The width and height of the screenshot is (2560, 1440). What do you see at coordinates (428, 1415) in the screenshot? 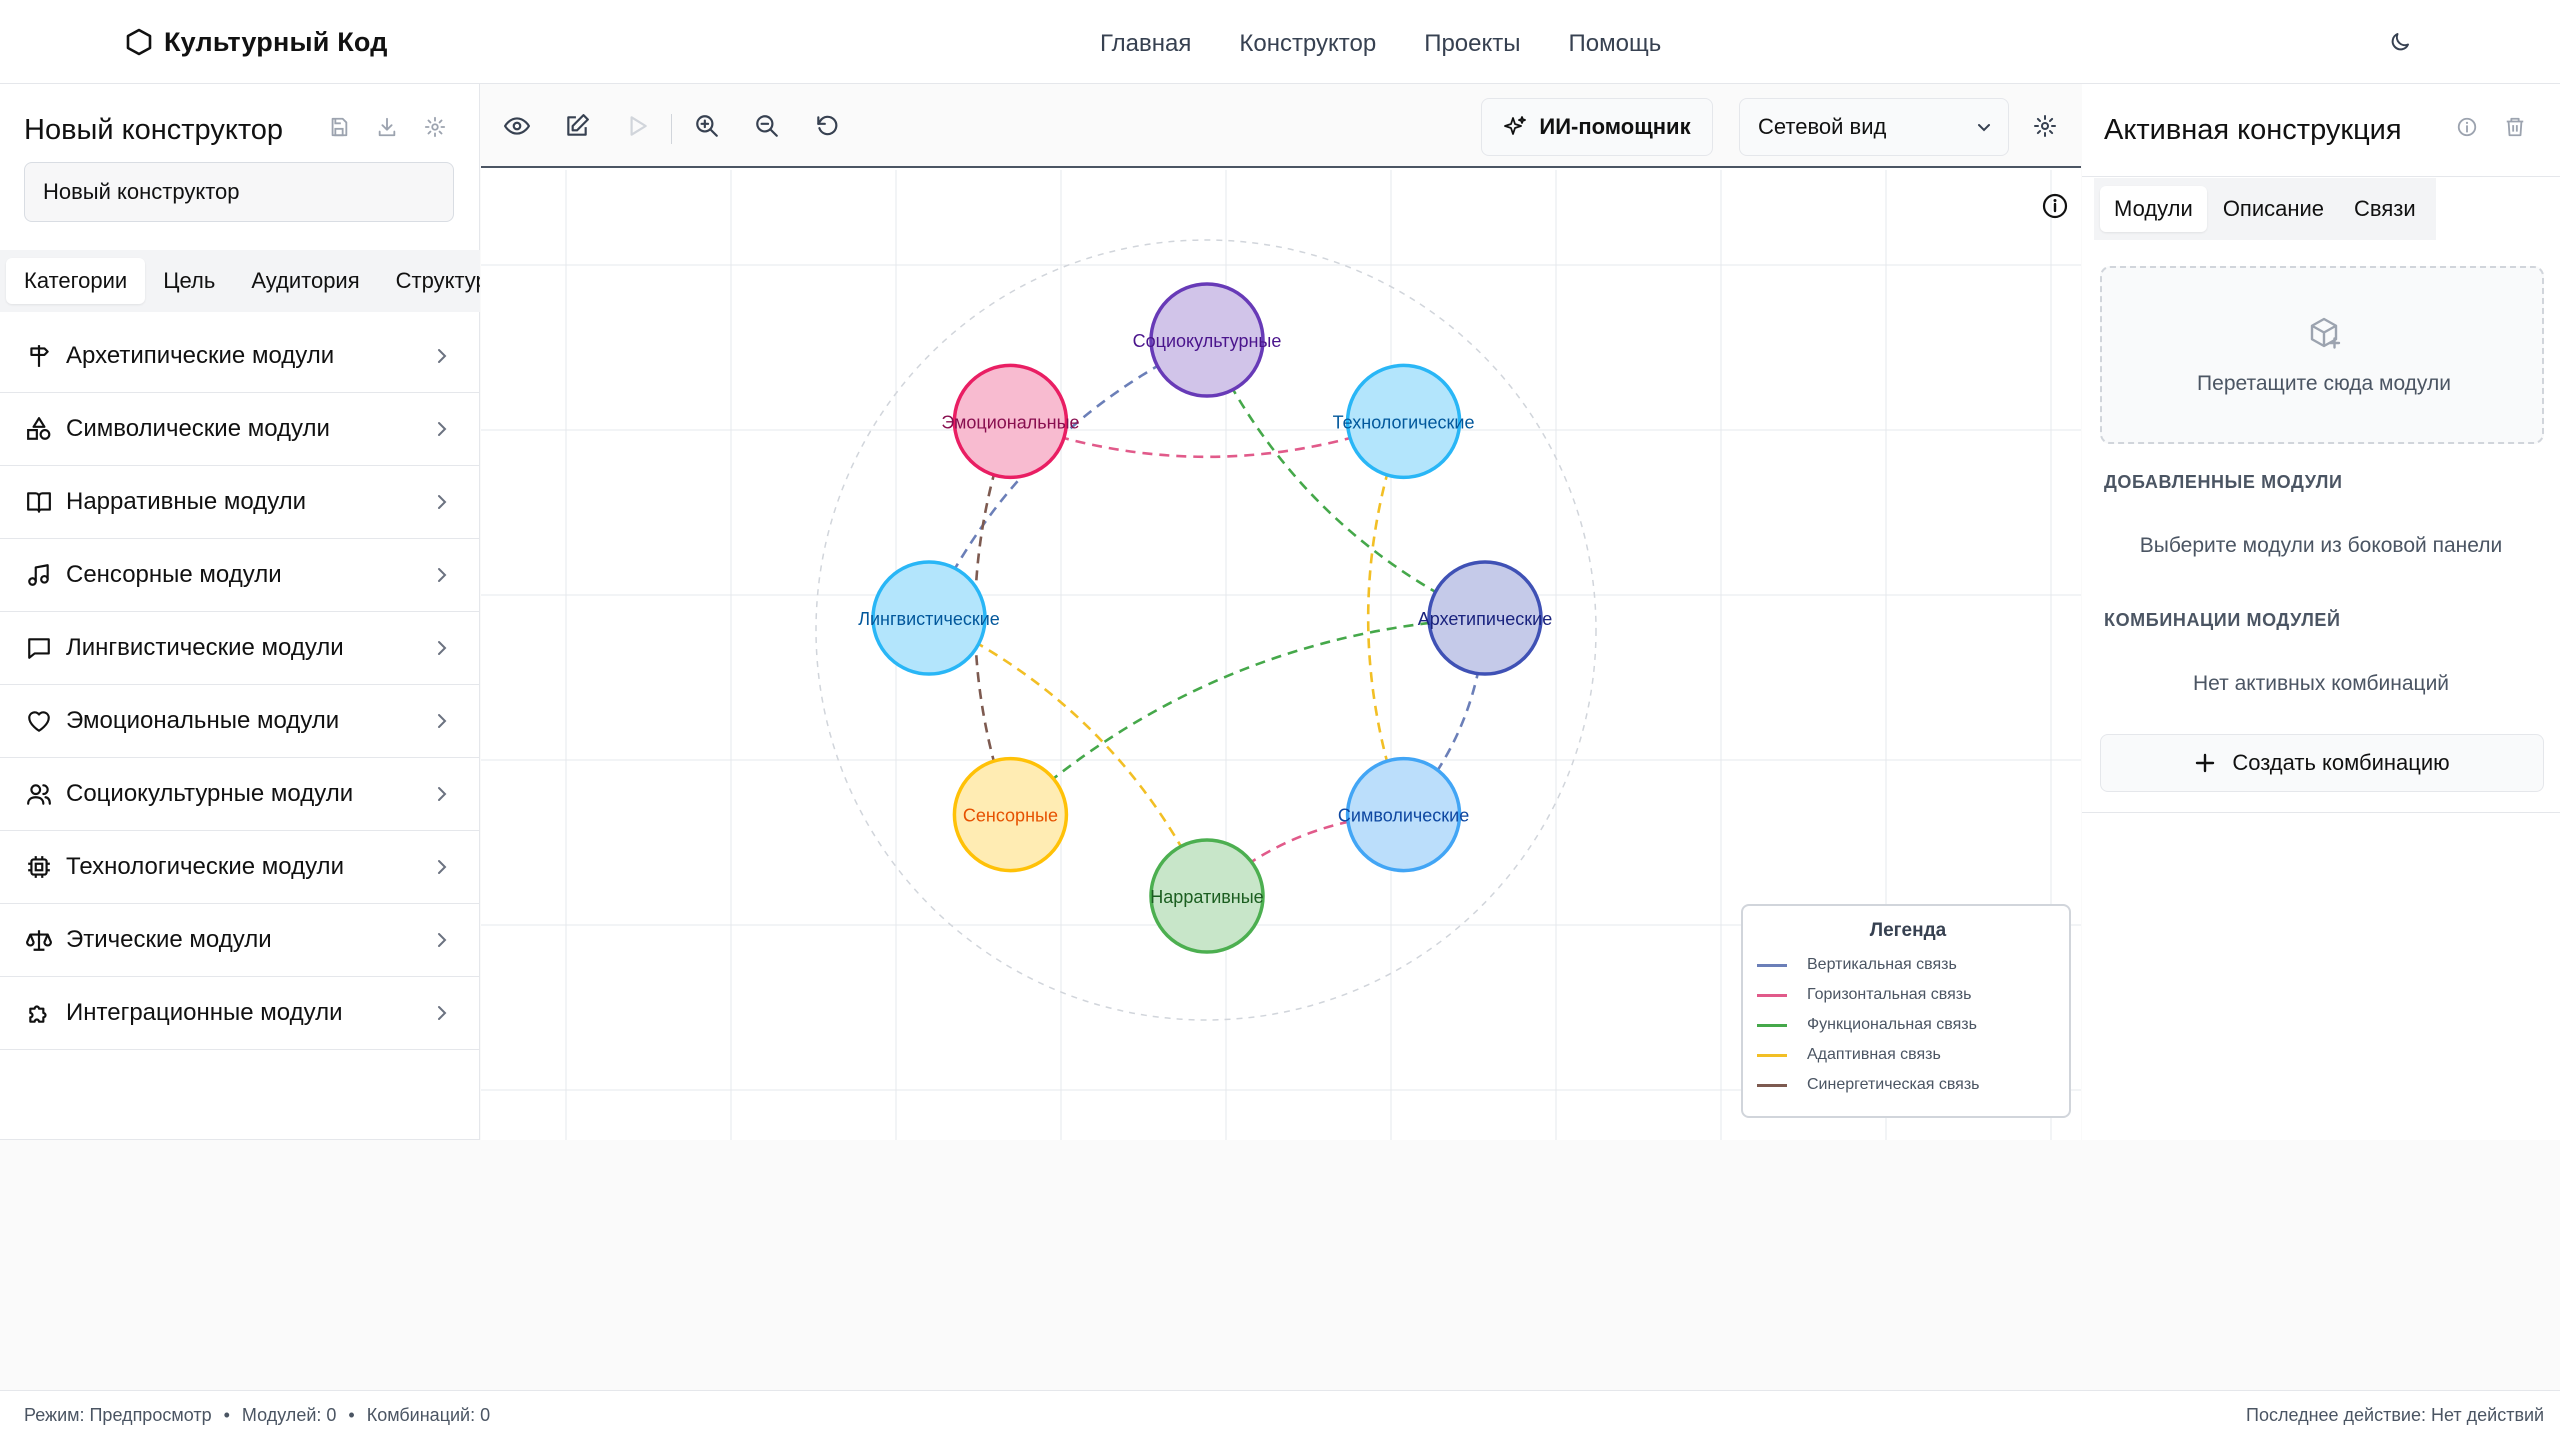
I see `status-combination-count: Комбинаций: 0` at bounding box center [428, 1415].